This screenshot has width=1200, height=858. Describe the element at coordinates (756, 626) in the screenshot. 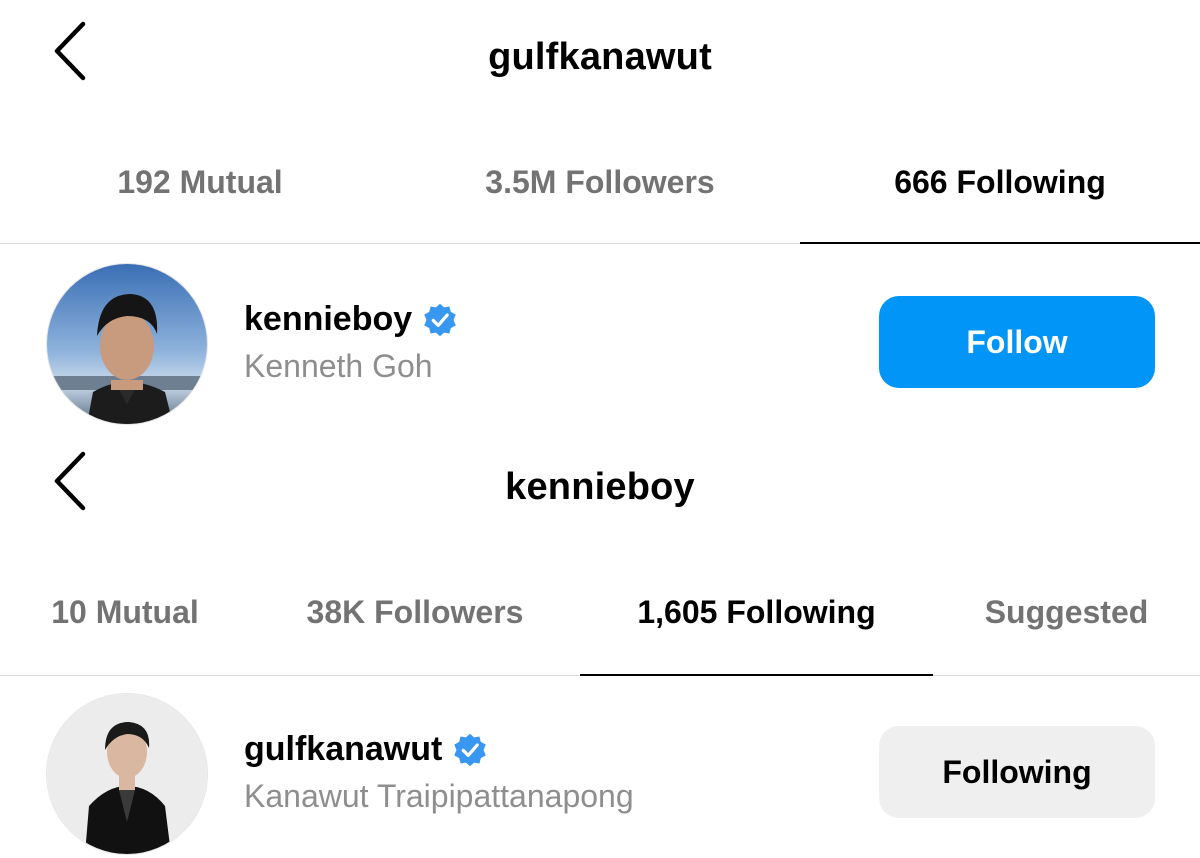

I see `tab-following: 1,605 Following` at that location.